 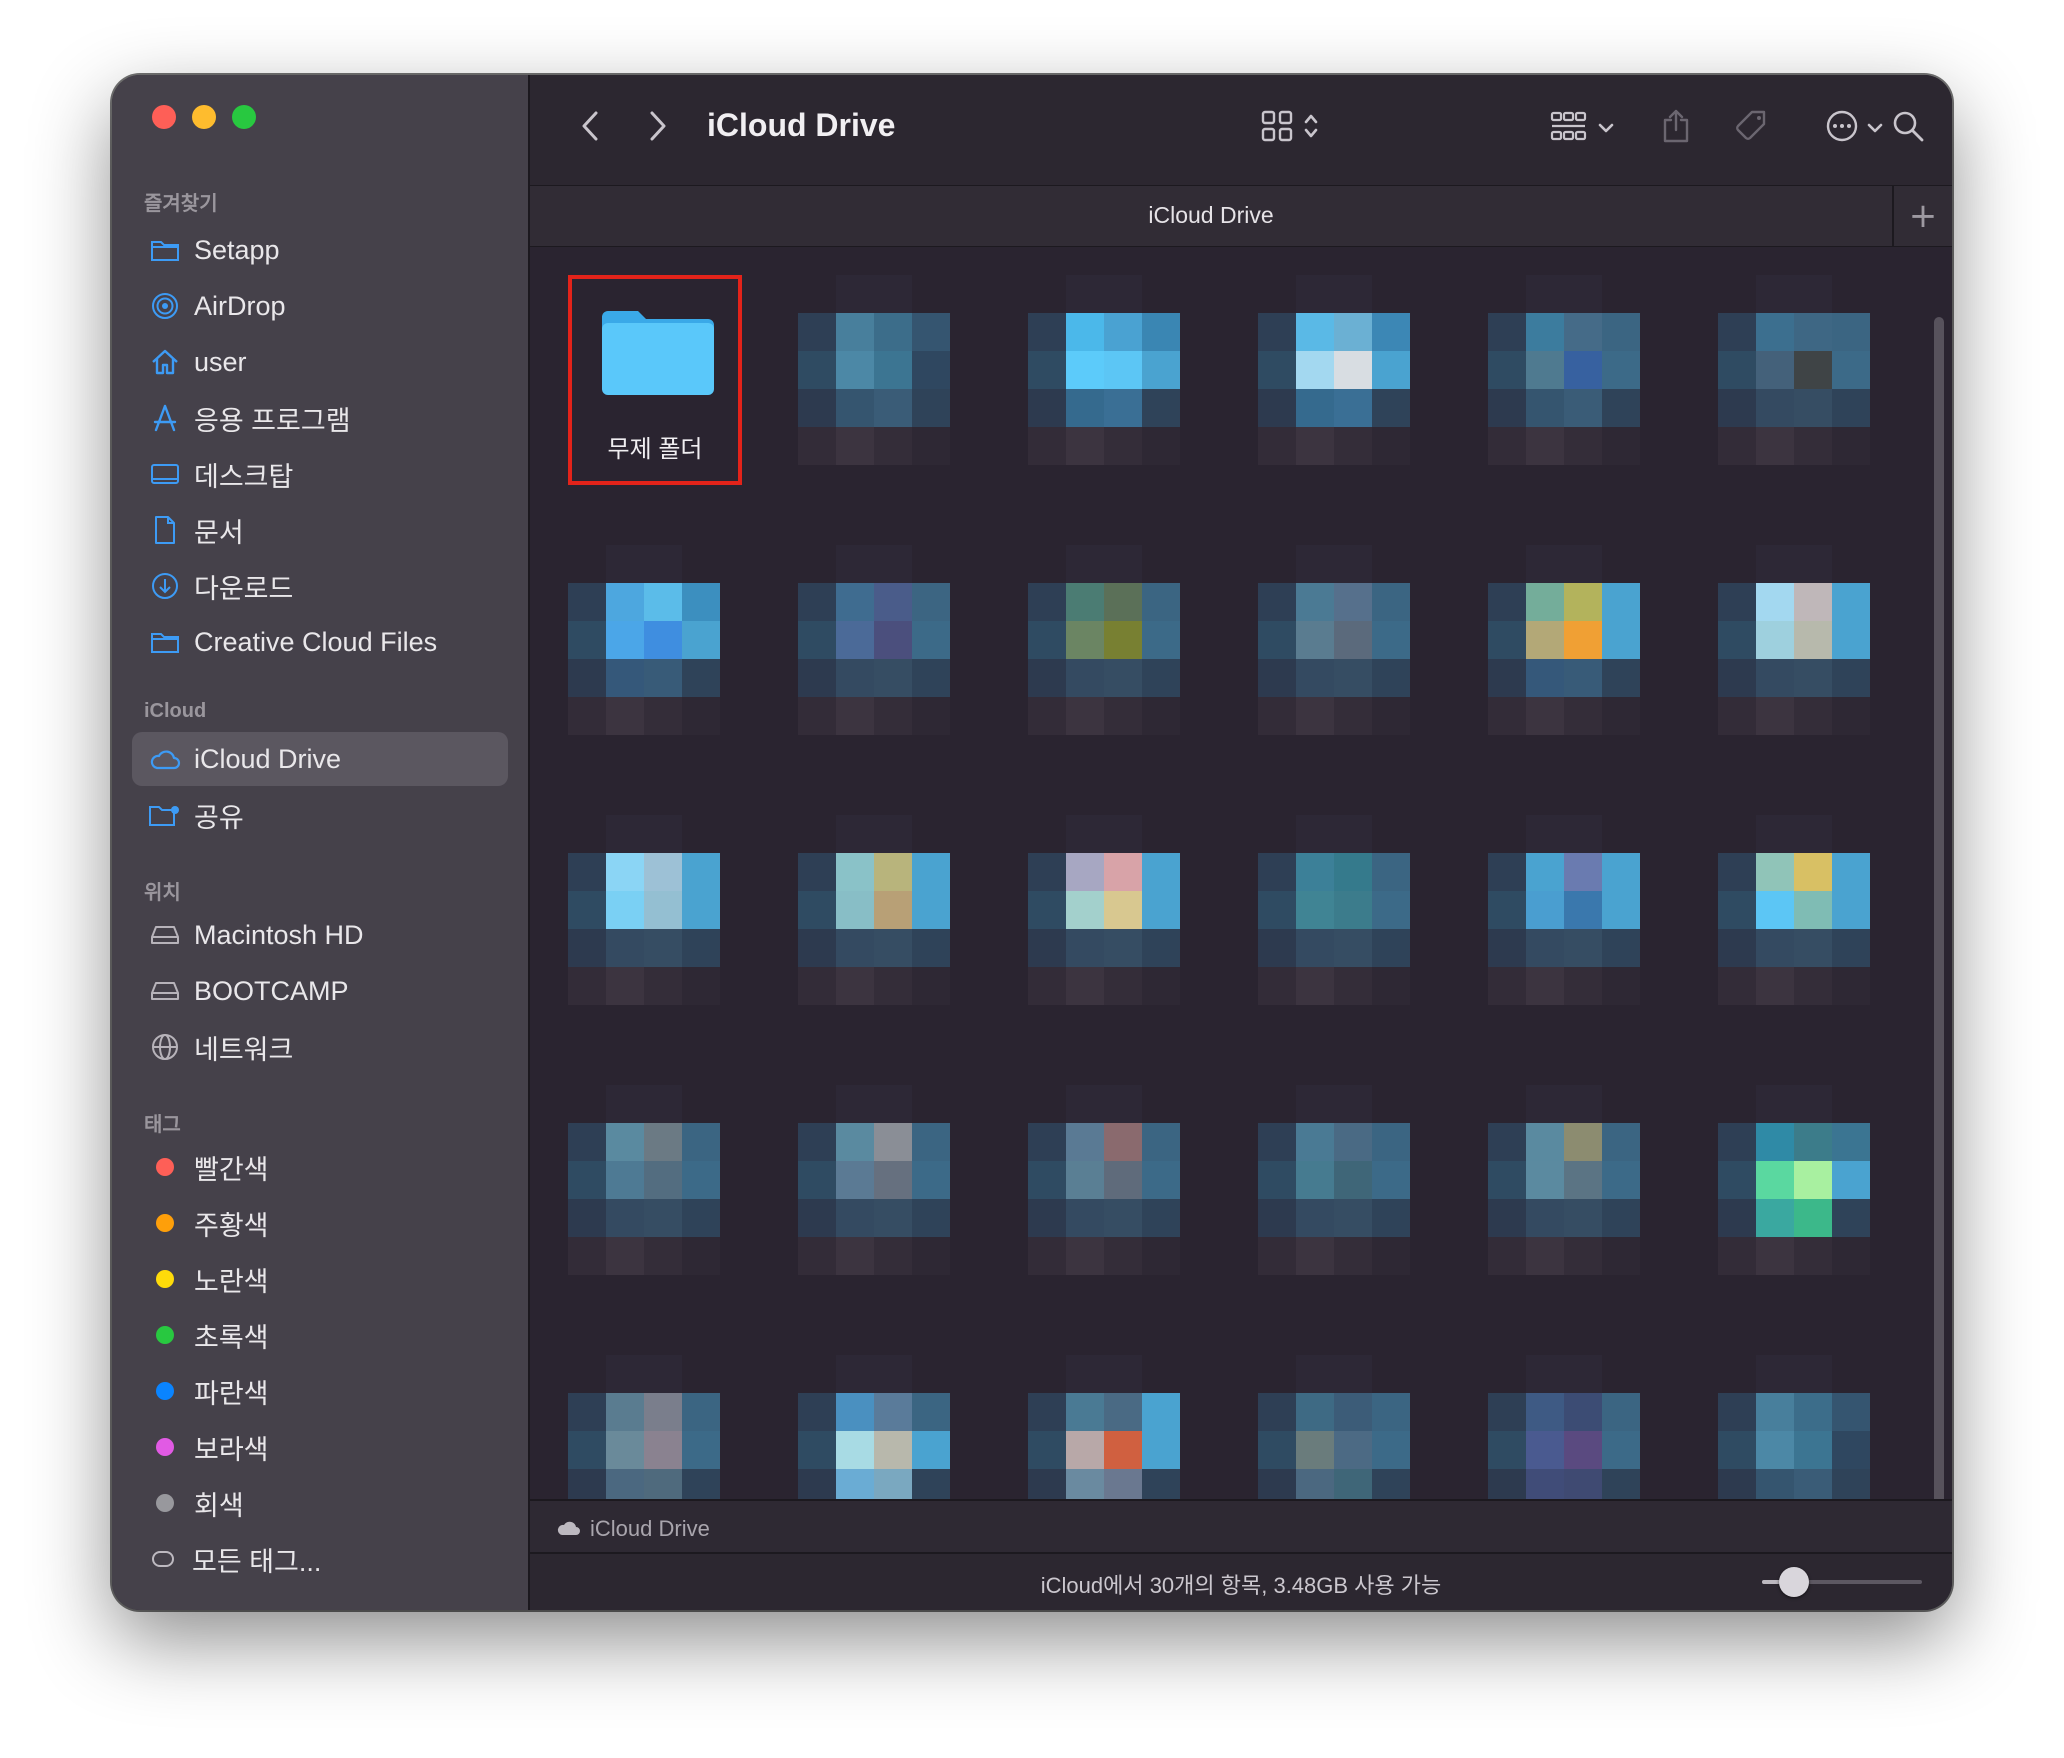 I want to click on sidebar-item-airdrop: AirDrop, so click(x=320, y=306).